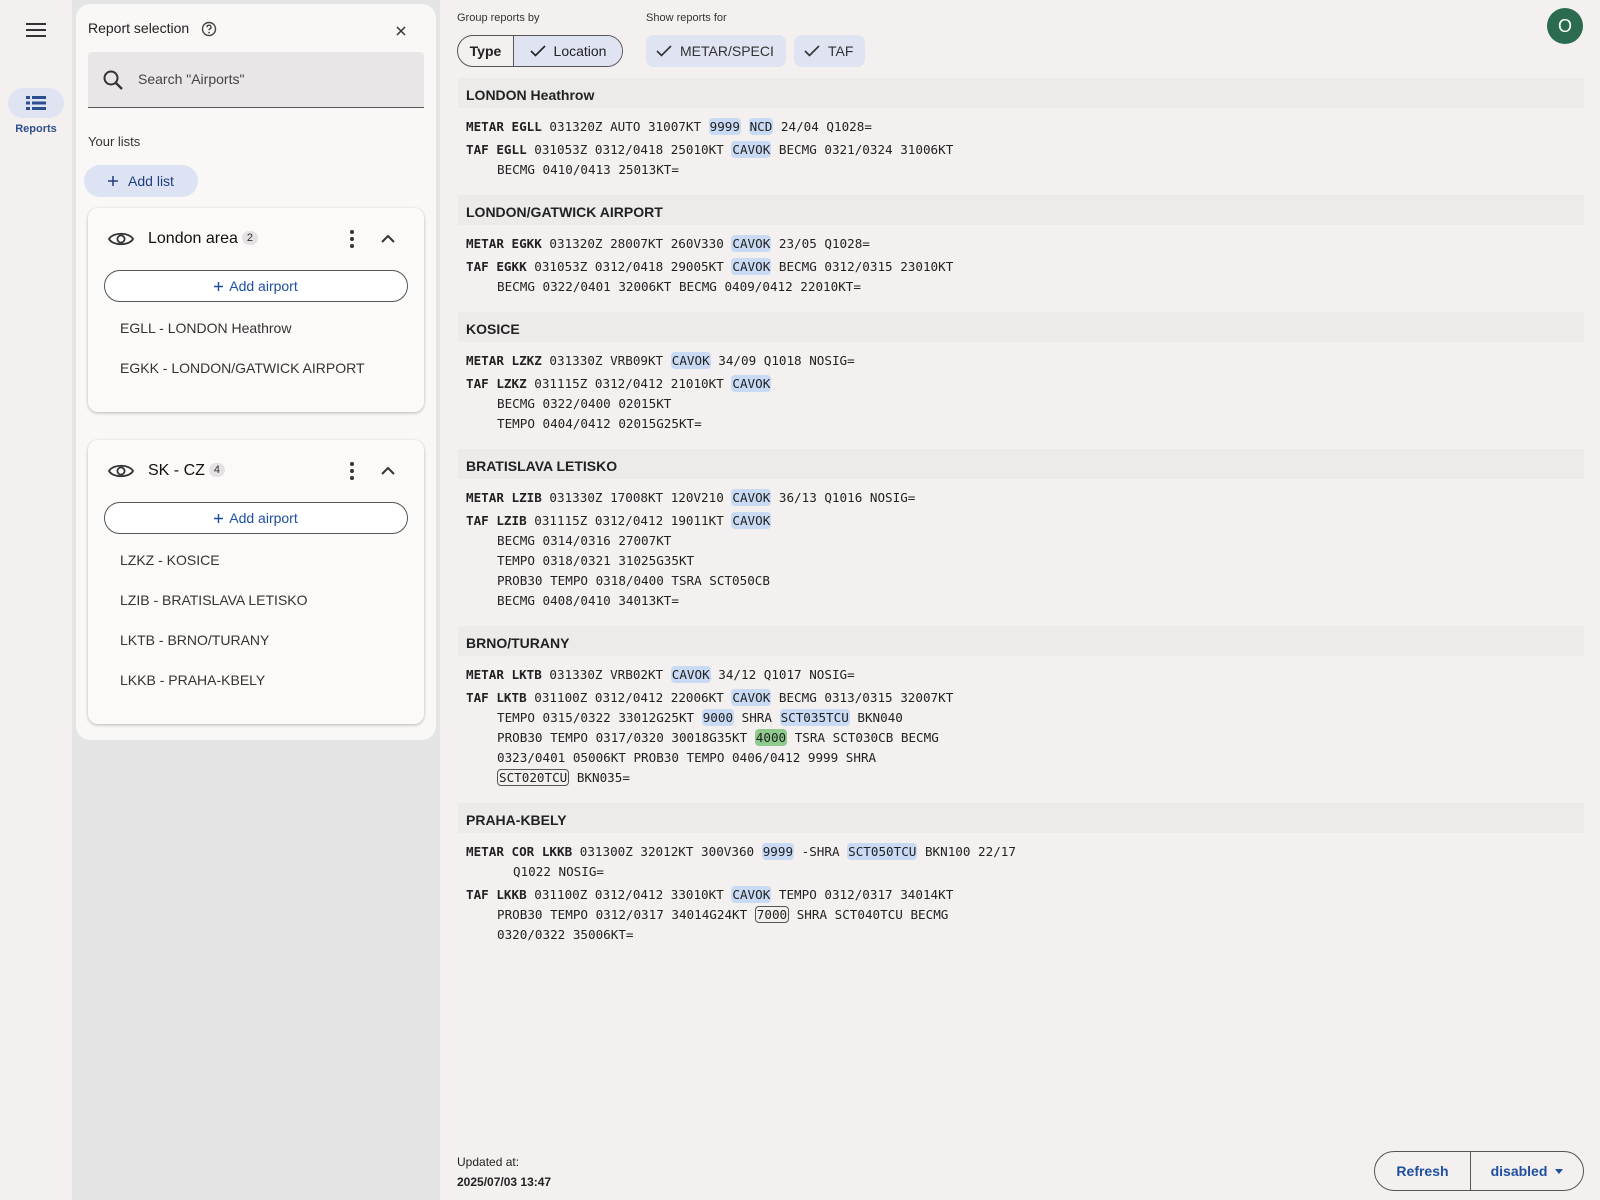 This screenshot has height=1200, width=1600. I want to click on help-icon, so click(209, 29).